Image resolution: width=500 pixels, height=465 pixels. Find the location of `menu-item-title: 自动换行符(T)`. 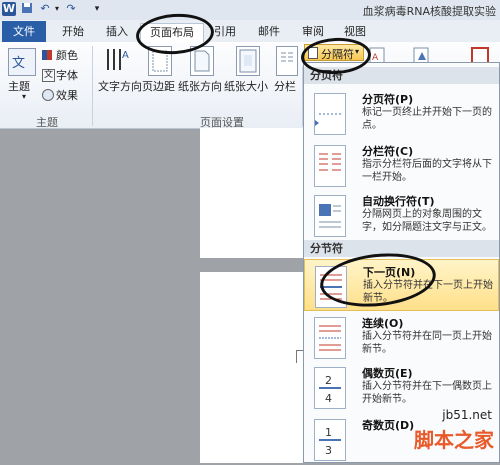

menu-item-title: 自动换行符(T) is located at coordinates (398, 201).